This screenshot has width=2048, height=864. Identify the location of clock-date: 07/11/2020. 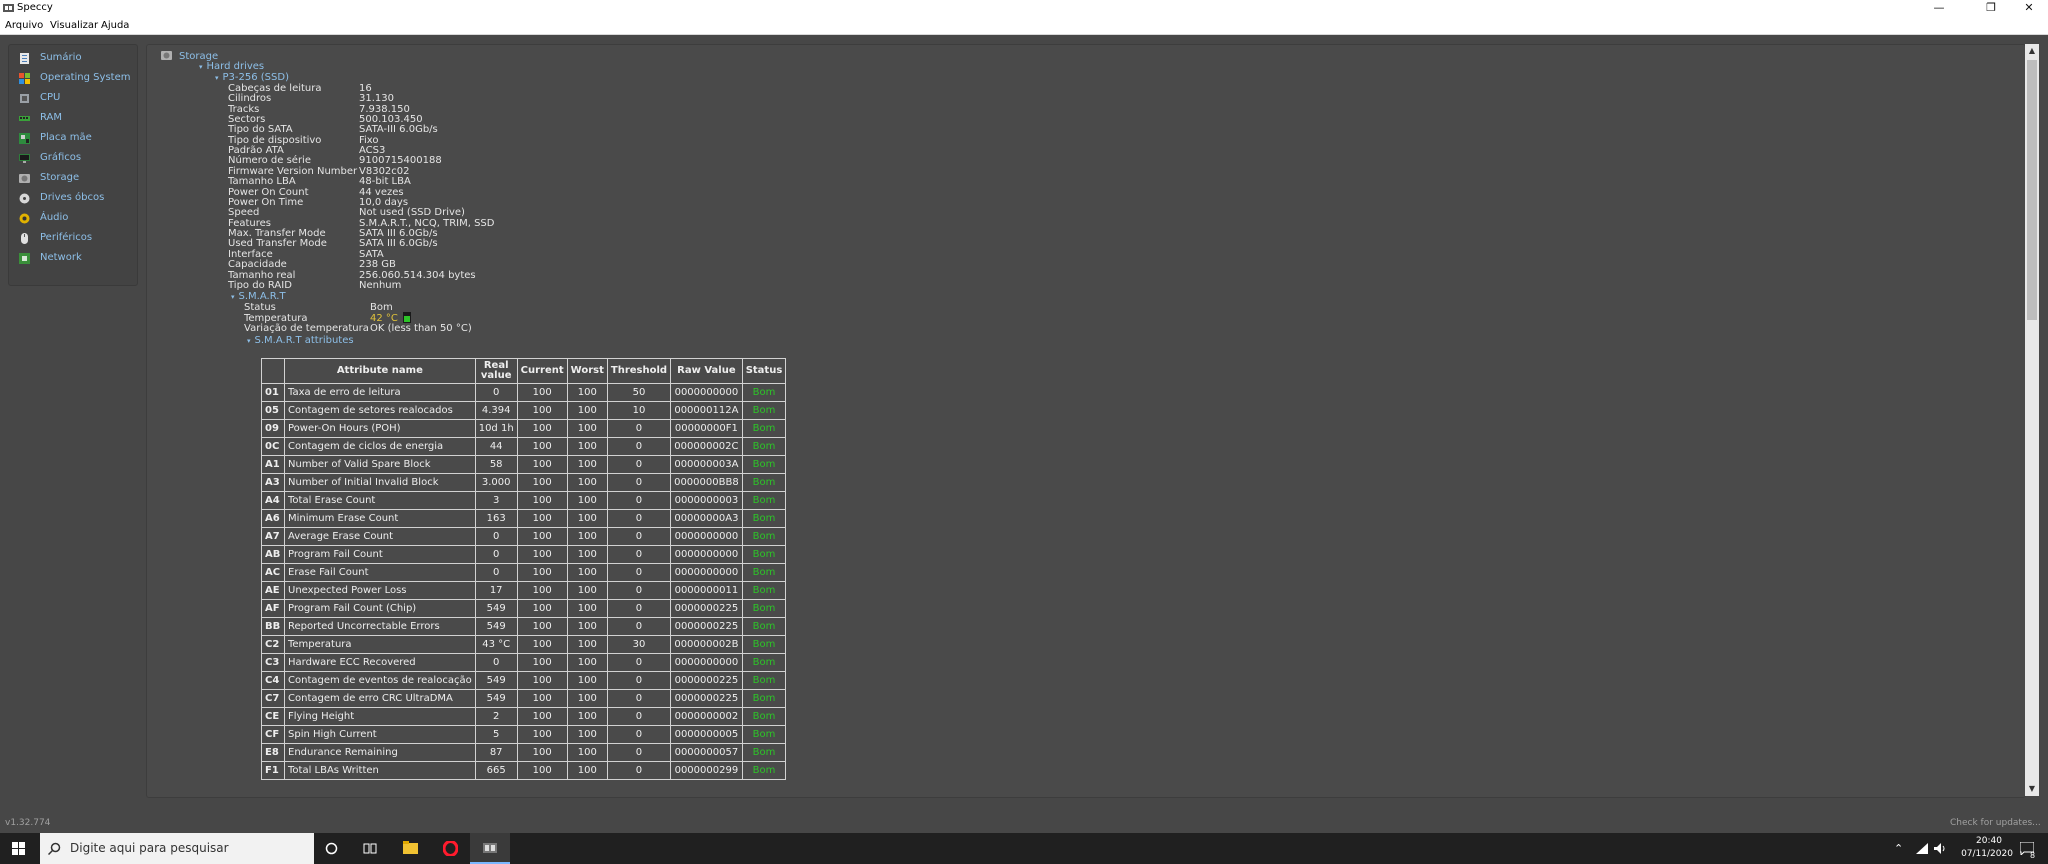
(1987, 854).